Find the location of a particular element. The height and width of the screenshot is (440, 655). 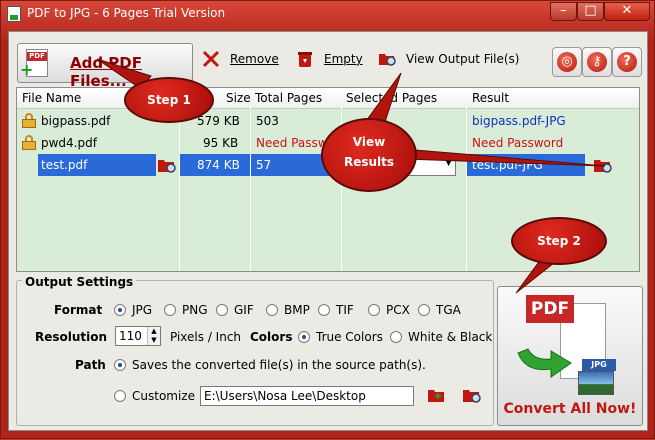

true-colors-label: True Colors is located at coordinates (349, 337).